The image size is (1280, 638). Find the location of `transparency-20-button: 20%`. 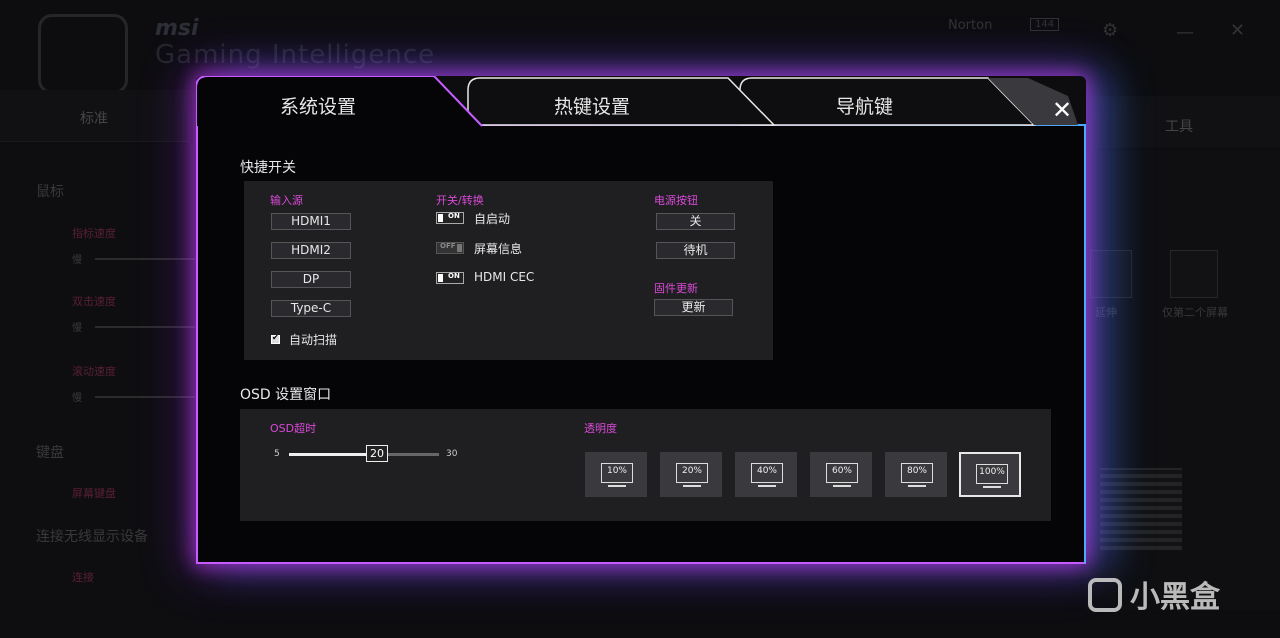

transparency-20-button: 20% is located at coordinates (691, 474).